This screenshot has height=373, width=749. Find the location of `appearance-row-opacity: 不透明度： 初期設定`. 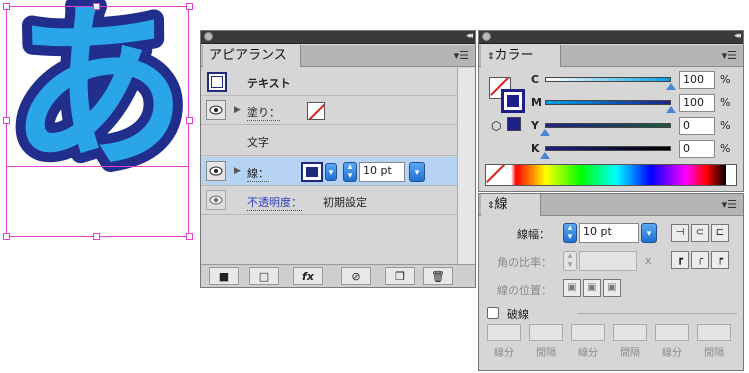

appearance-row-opacity: 不透明度： 初期設定 is located at coordinates (329, 201).